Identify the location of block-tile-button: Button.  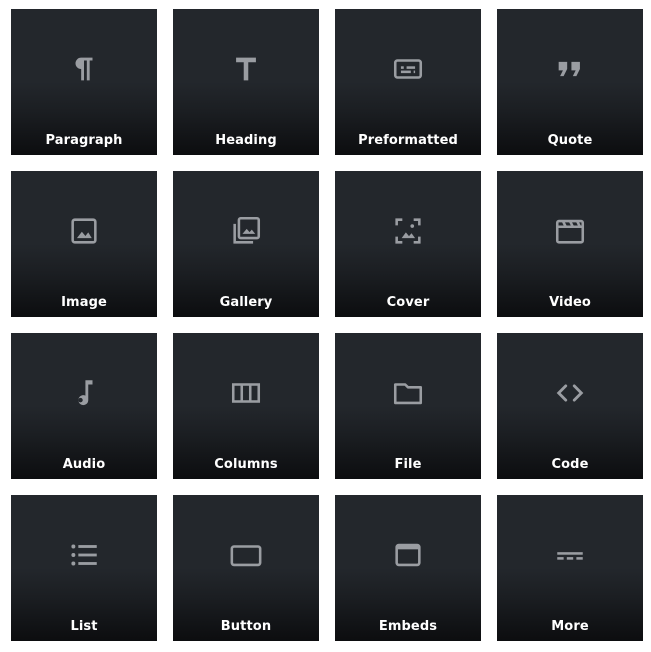
(246, 568).